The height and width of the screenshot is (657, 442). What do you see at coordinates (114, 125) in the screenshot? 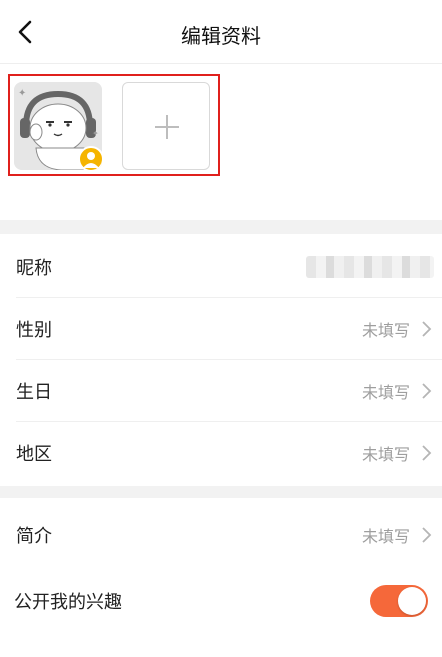
I see `photo-section: ✦ ✦` at bounding box center [114, 125].